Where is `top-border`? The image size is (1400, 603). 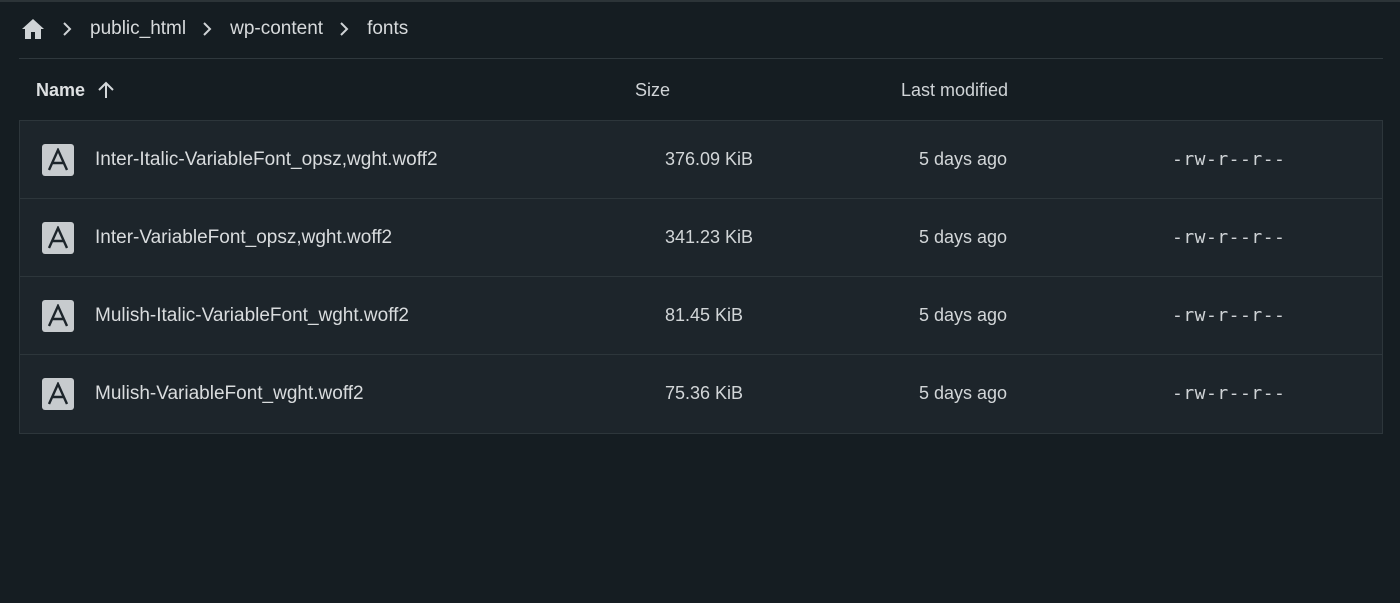
top-border is located at coordinates (700, 1).